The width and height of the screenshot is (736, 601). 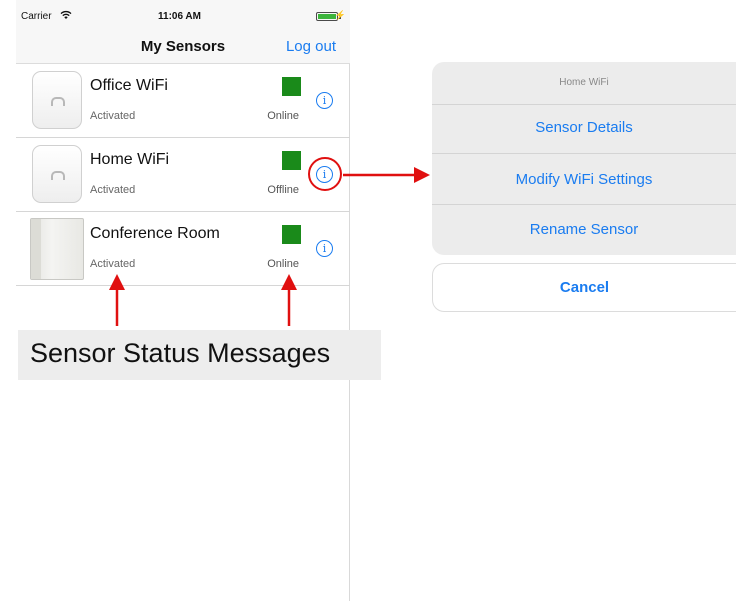 I want to click on status-bar: Carrier 11:06 AM ⚡, so click(x=183, y=15).